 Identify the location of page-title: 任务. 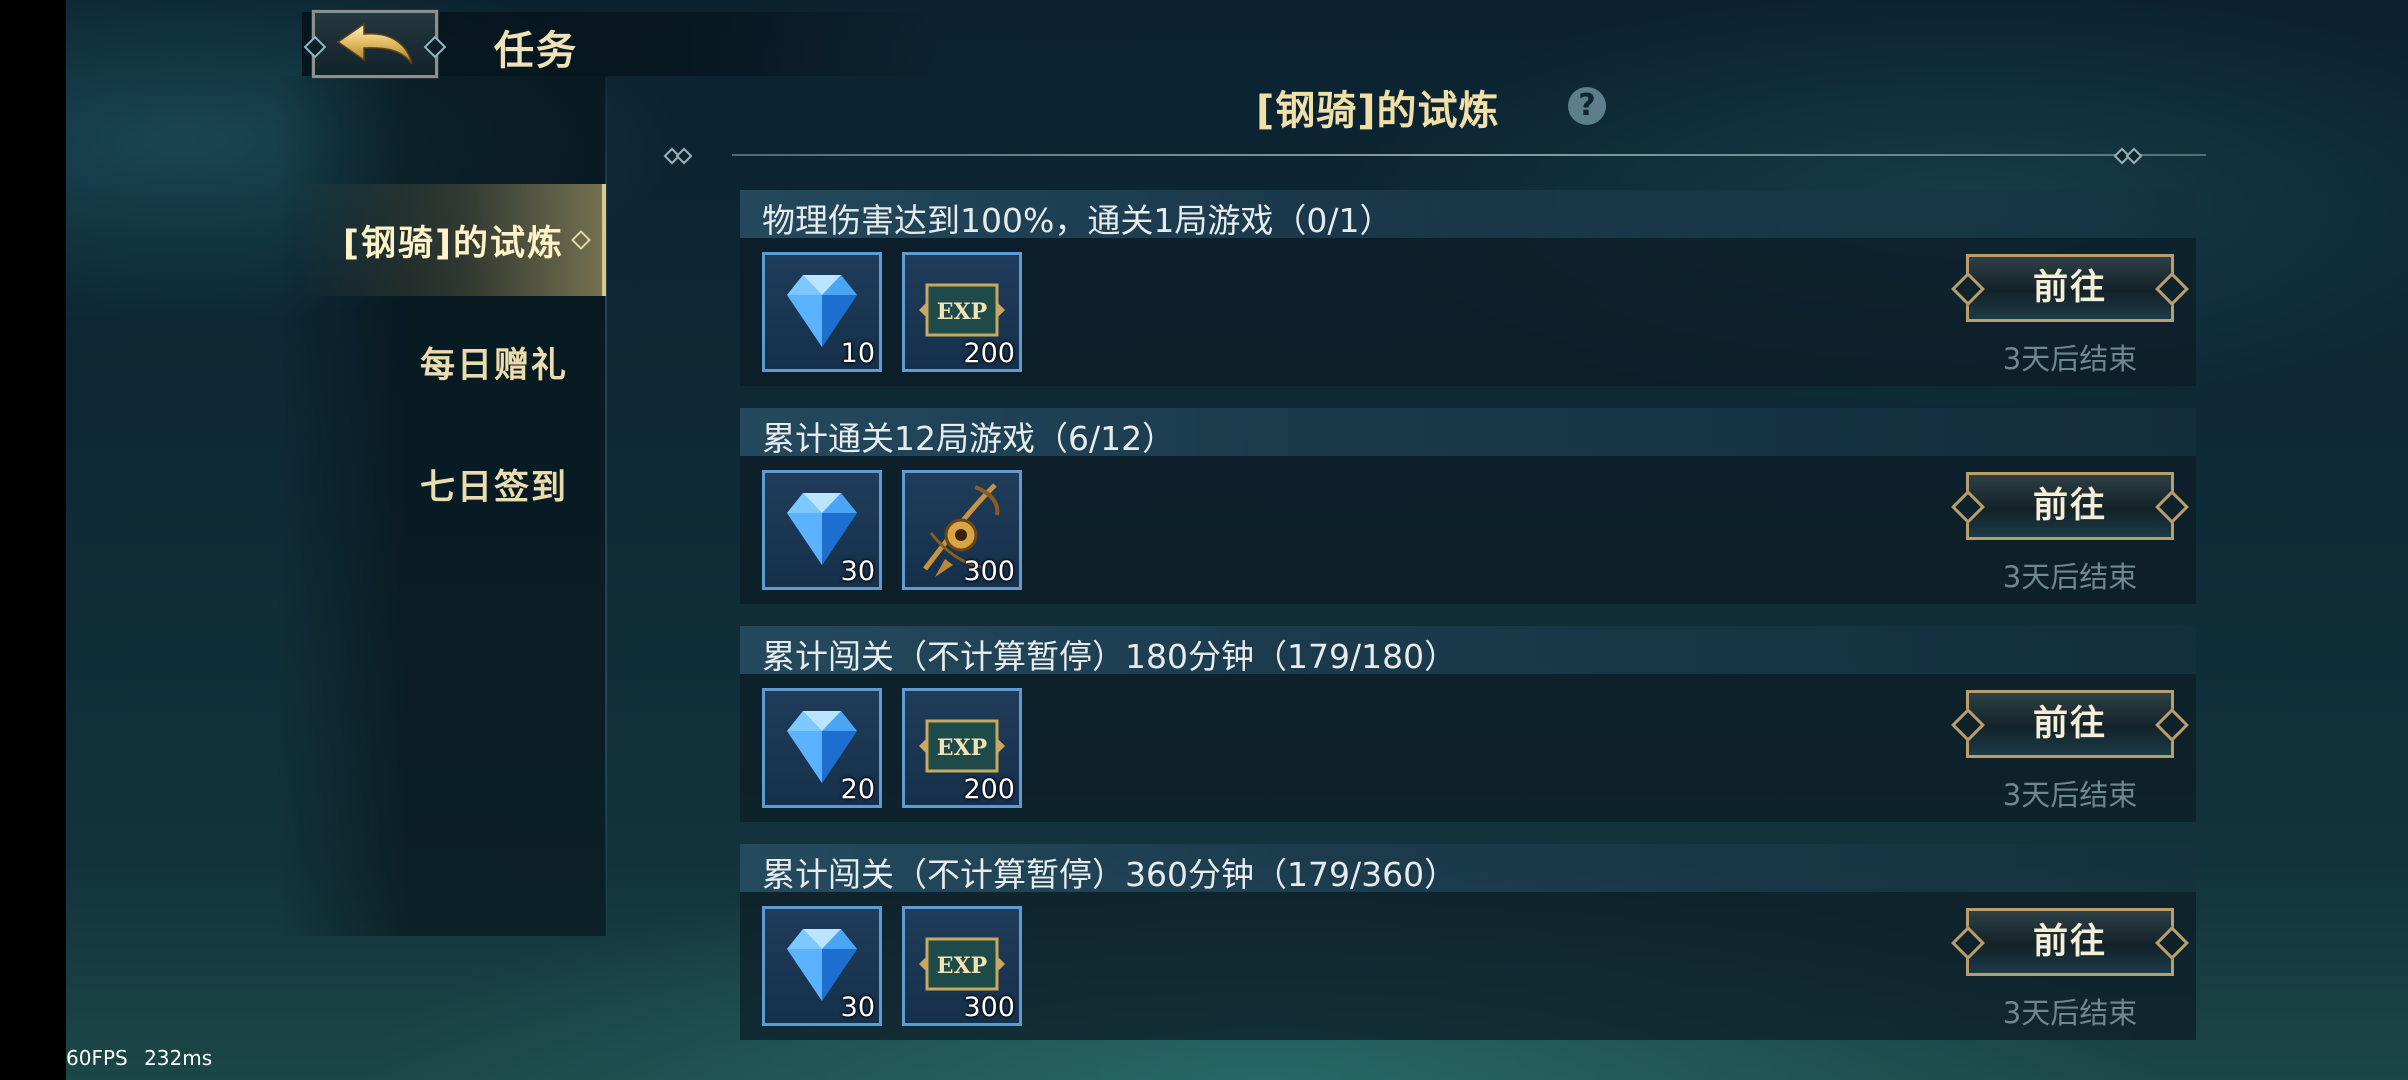
(536, 51).